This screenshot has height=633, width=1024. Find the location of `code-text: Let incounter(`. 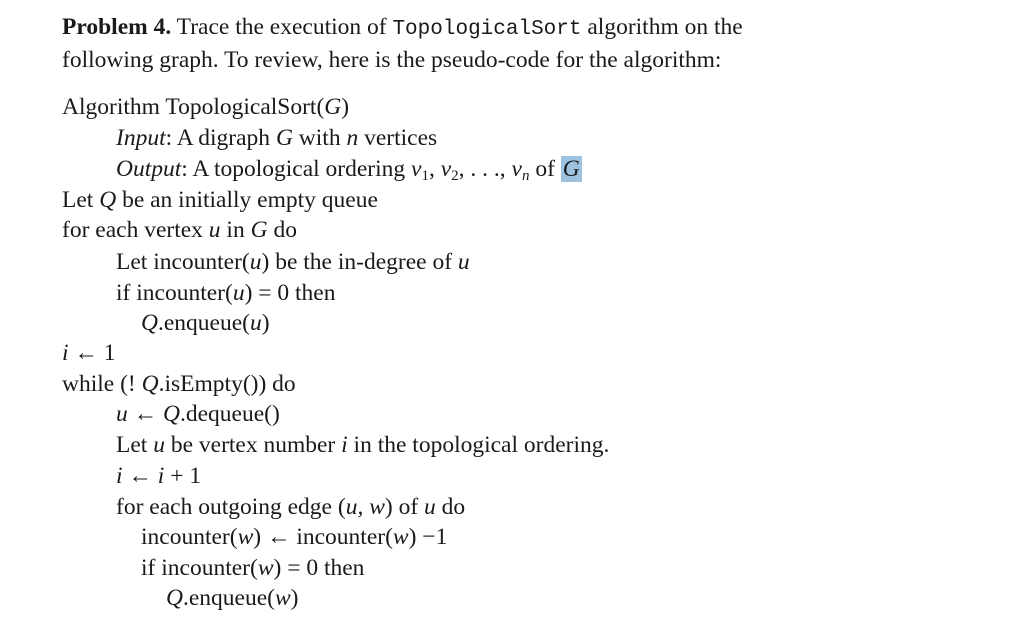

code-text: Let incounter( is located at coordinates (183, 262).